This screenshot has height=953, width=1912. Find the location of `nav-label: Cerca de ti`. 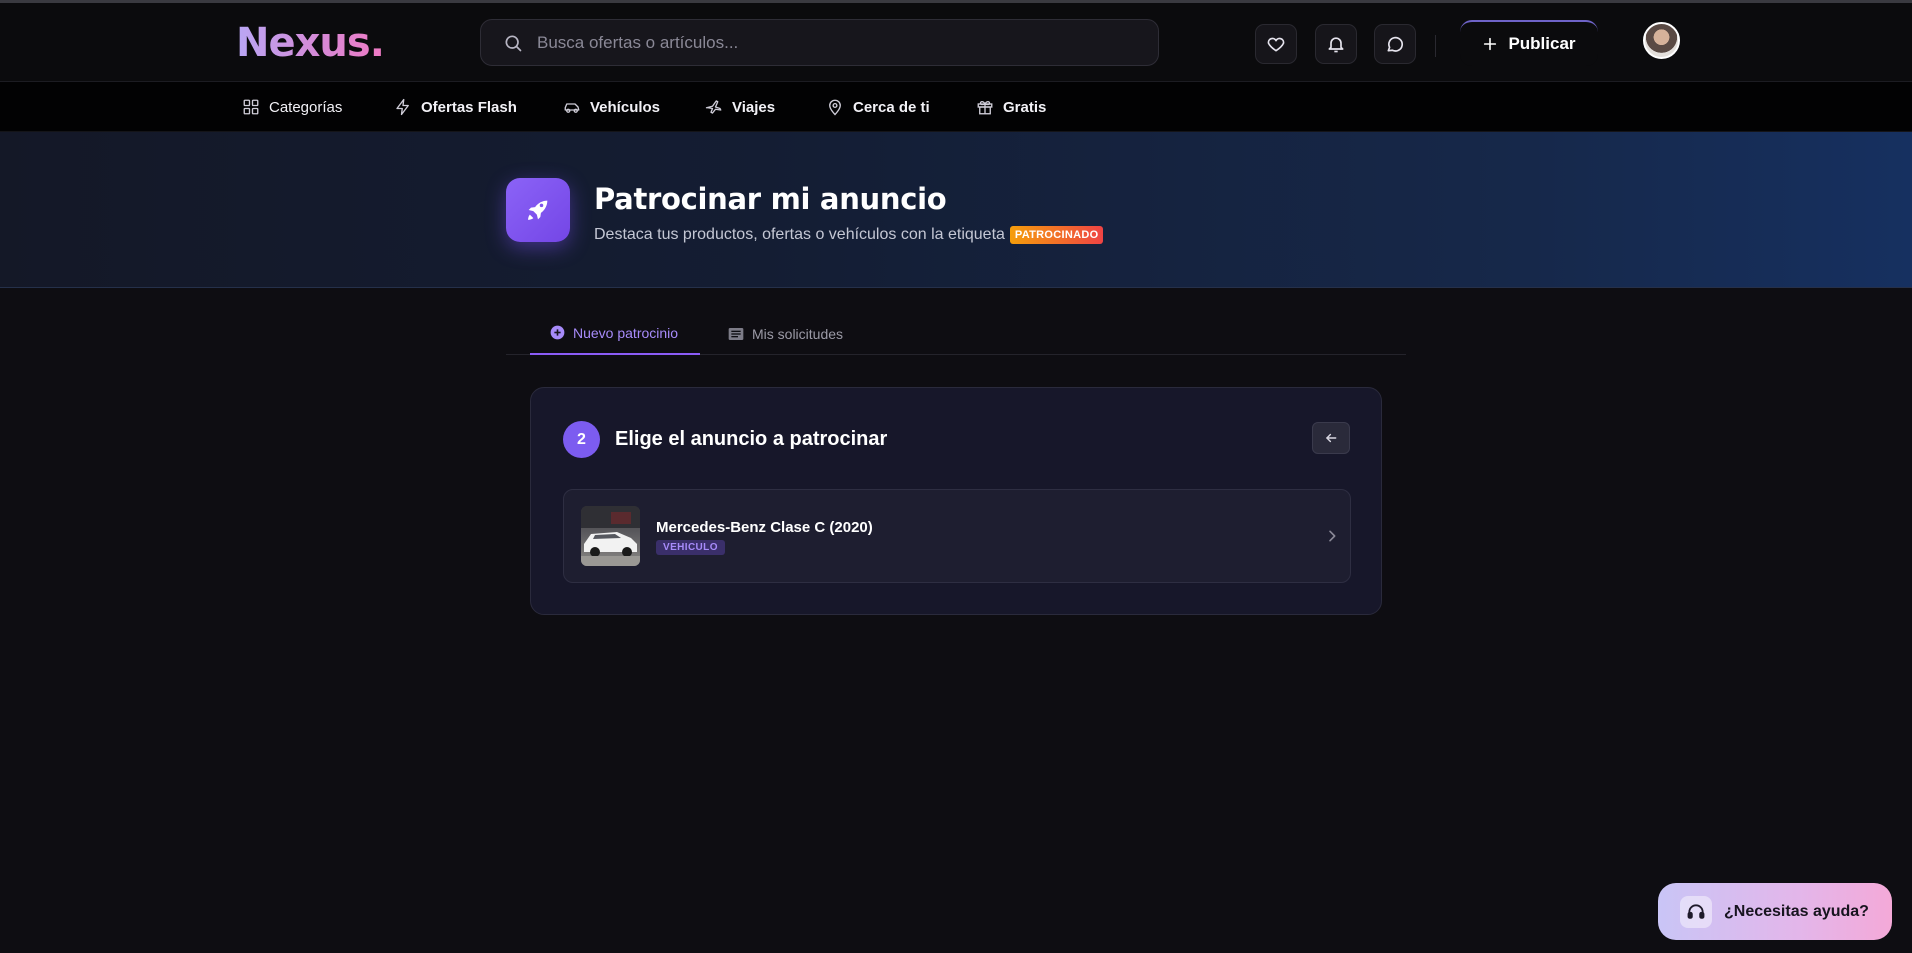

nav-label: Cerca de ti is located at coordinates (891, 107).